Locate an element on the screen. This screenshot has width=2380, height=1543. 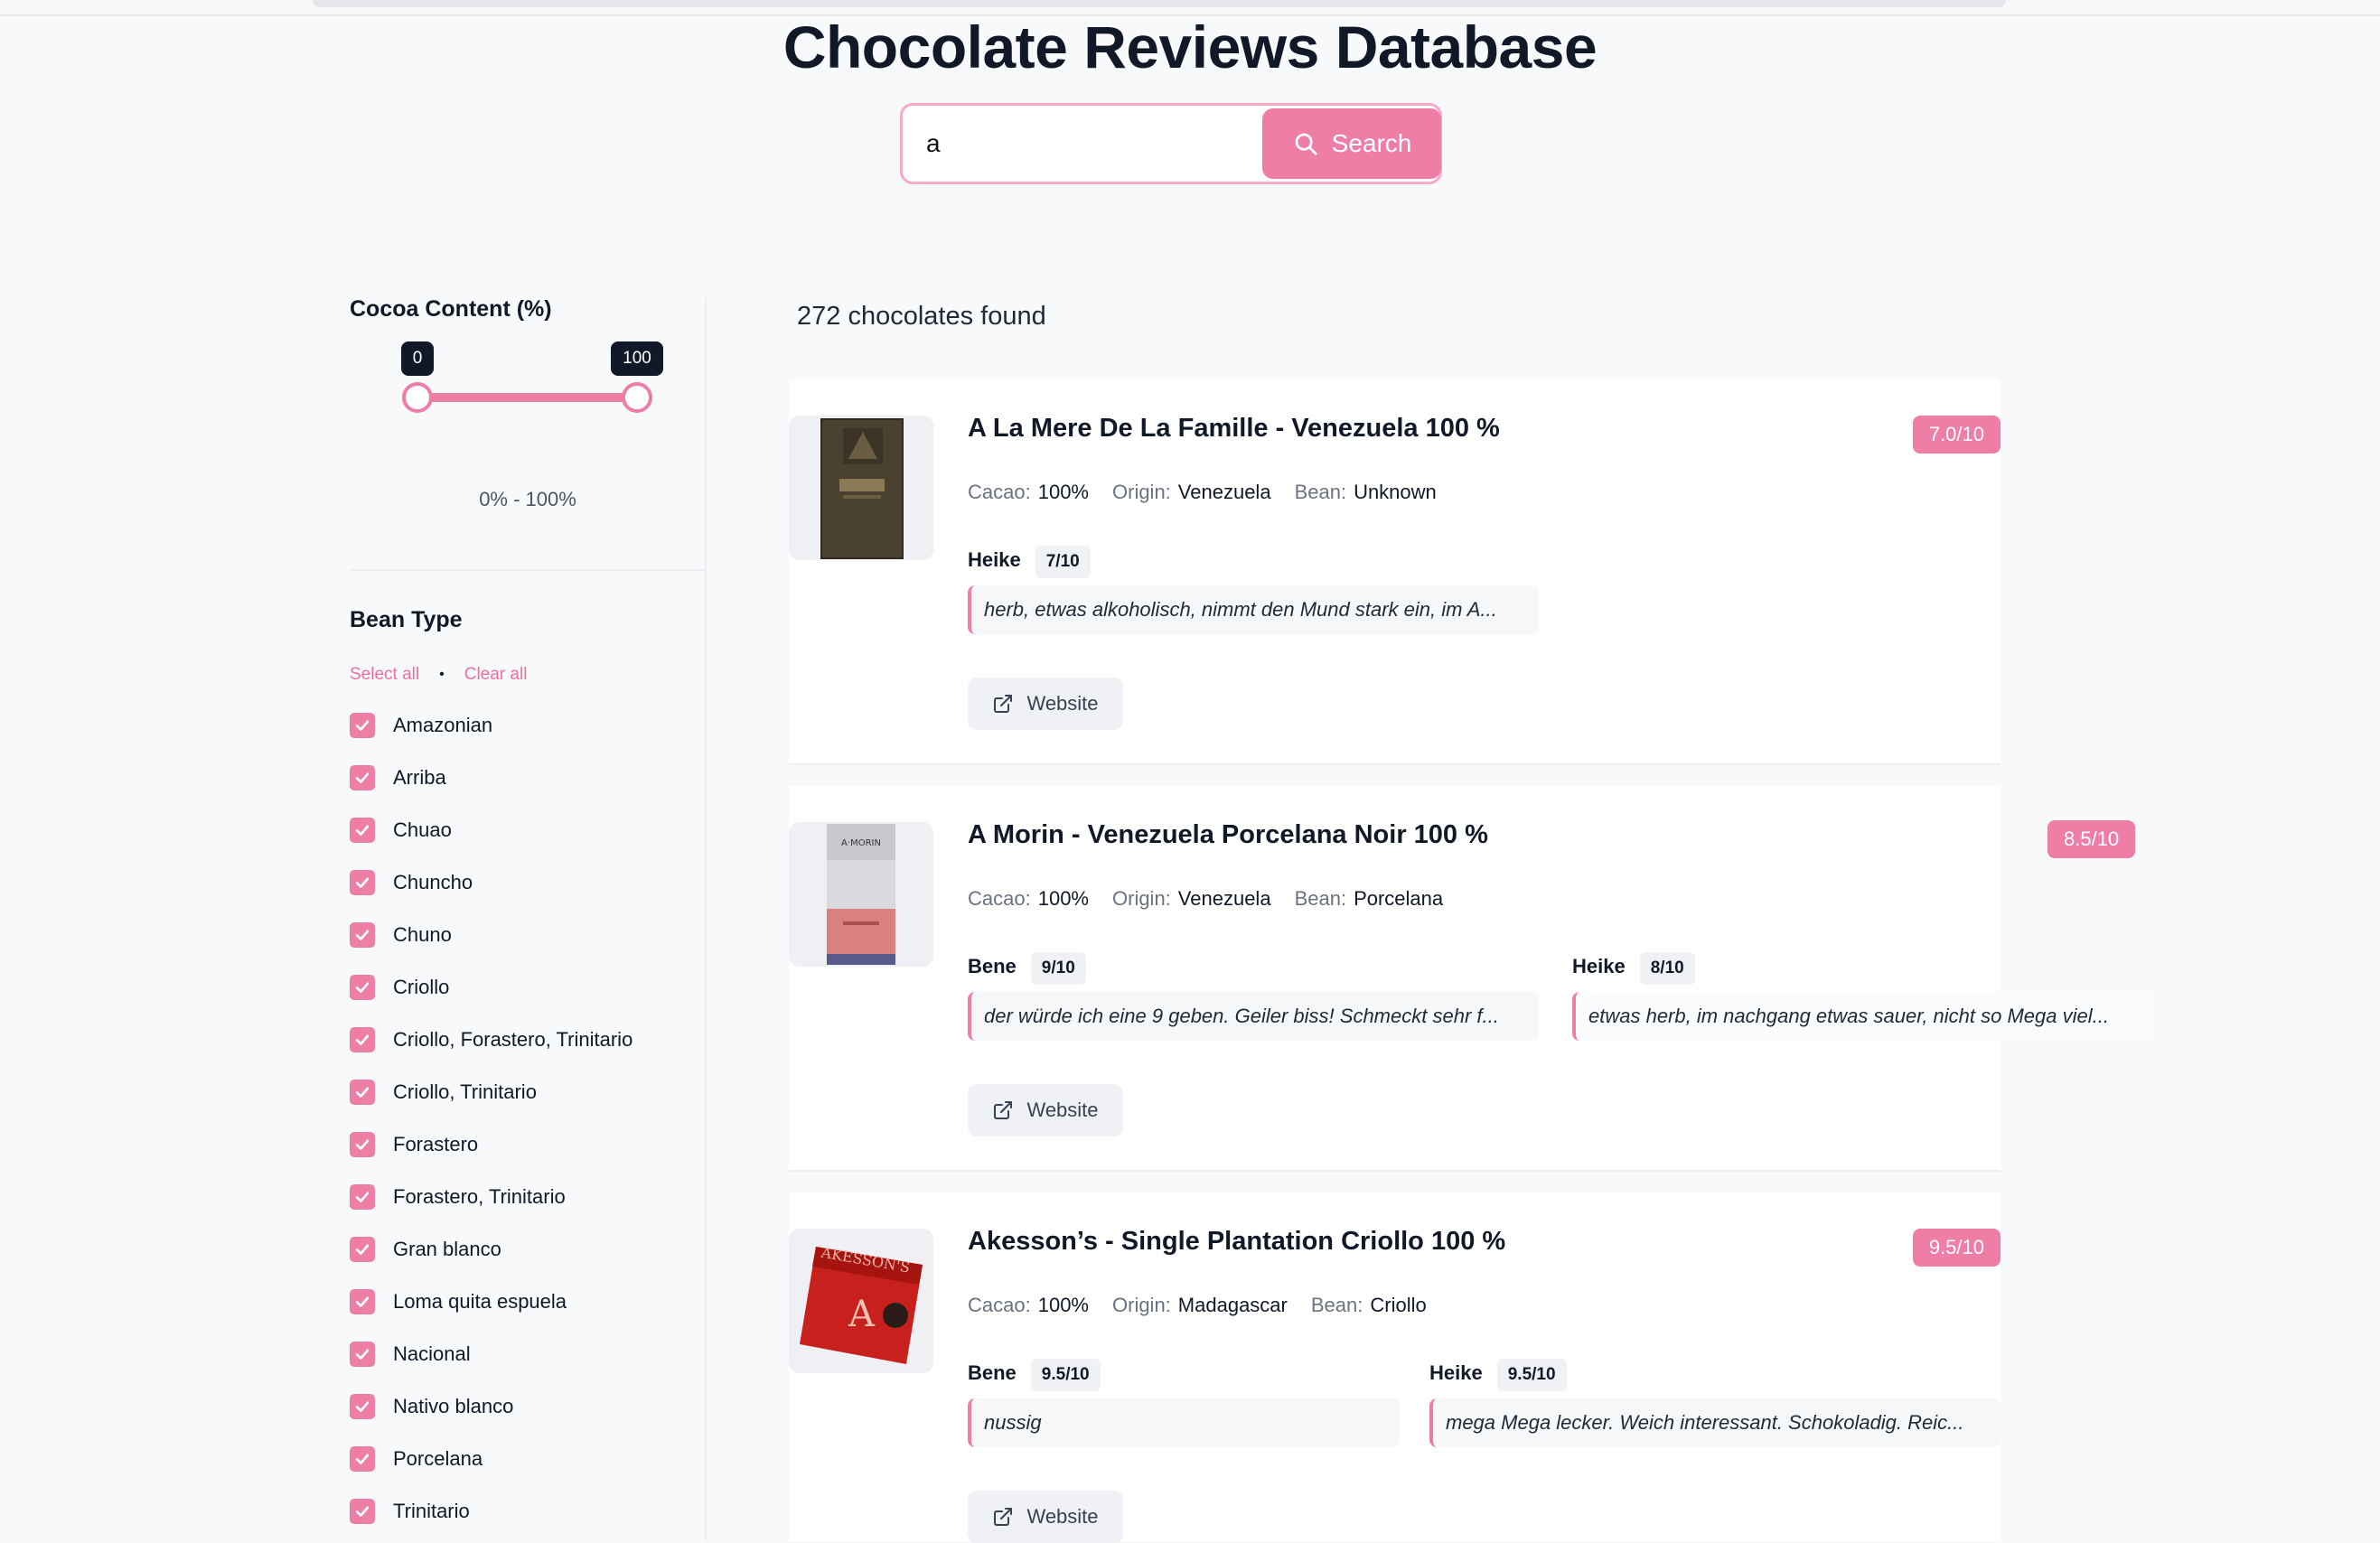
page-title: Chocolate Reviews Database is located at coordinates (1190, 47).